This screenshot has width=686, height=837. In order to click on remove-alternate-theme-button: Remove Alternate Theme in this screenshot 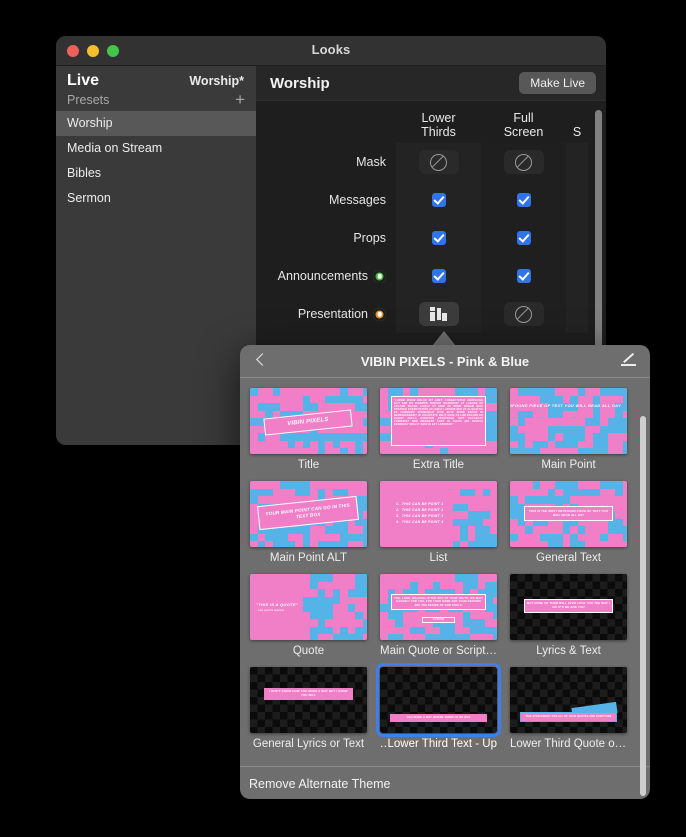, I will do `click(320, 784)`.